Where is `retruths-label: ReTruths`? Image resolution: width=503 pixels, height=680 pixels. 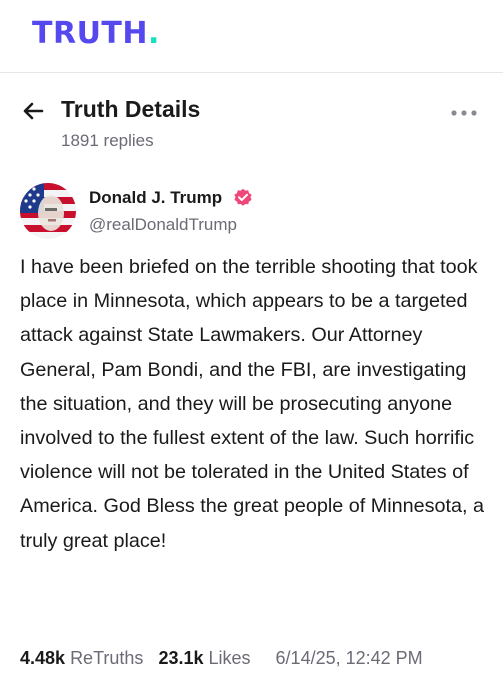
retruths-label: ReTruths is located at coordinates (107, 658).